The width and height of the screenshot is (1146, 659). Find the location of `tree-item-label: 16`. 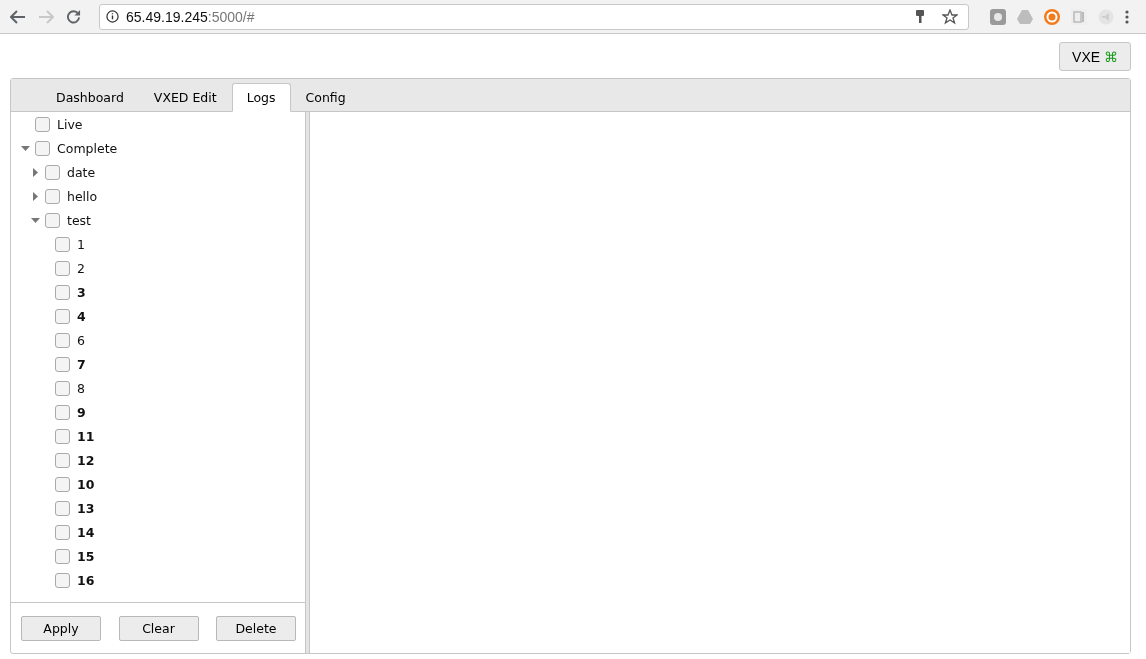

tree-item-label: 16 is located at coordinates (86, 580).